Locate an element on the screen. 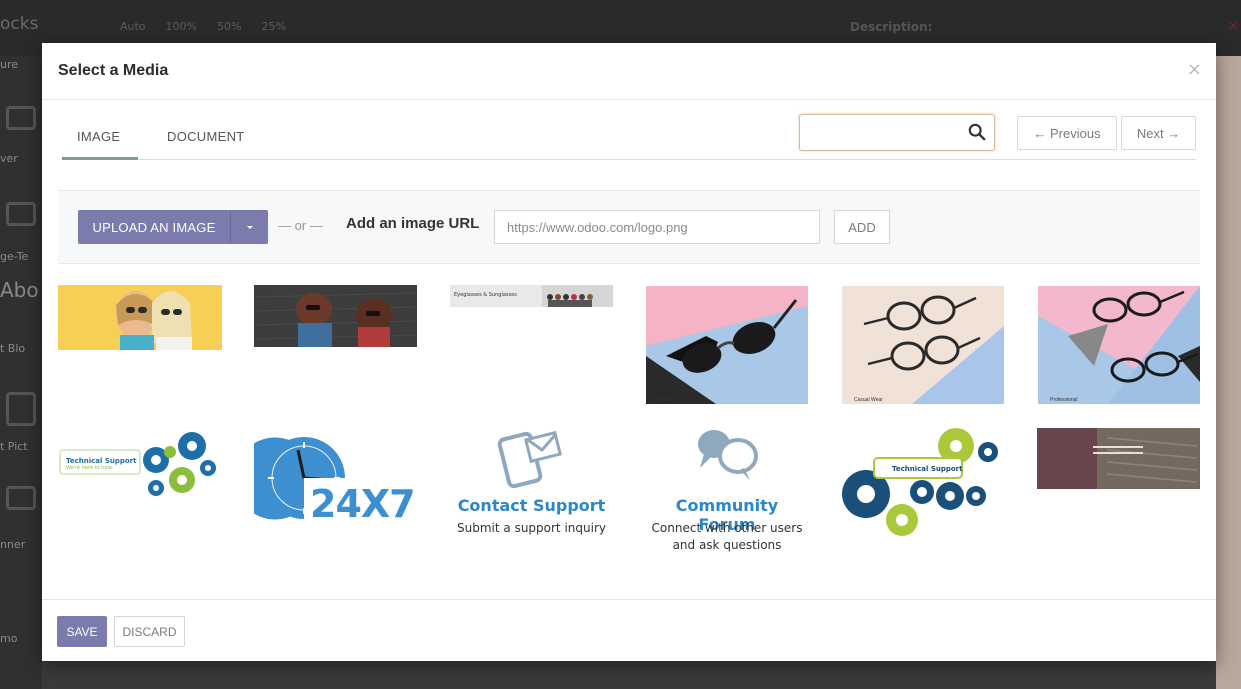 The image size is (1241, 689). thumb-subcaption-technical-support: We're here to help. is located at coordinates (90, 468).